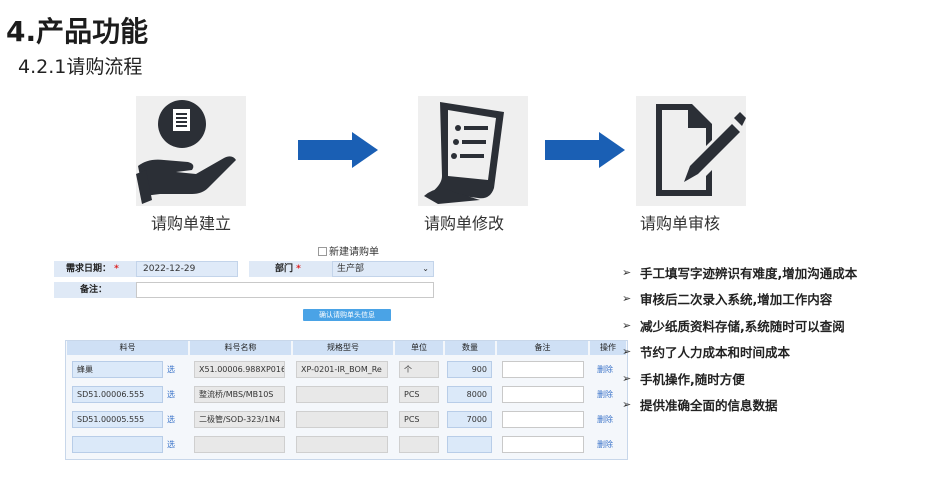 This screenshot has width=928, height=486. Describe the element at coordinates (469, 419) in the screenshot. I see `quantity-input: 7000` at that location.